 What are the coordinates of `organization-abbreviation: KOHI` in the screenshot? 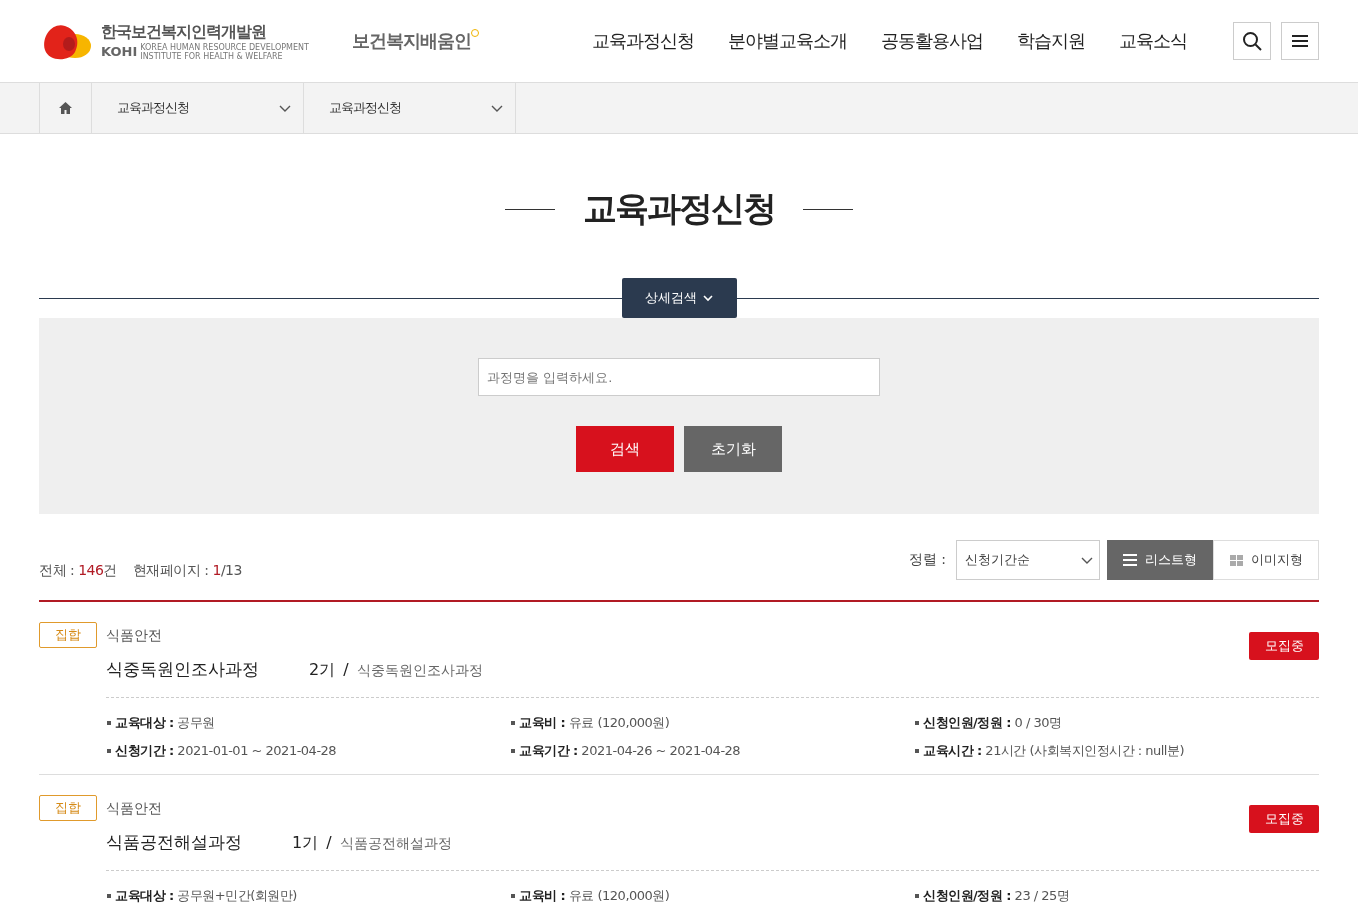 It's located at (119, 51).